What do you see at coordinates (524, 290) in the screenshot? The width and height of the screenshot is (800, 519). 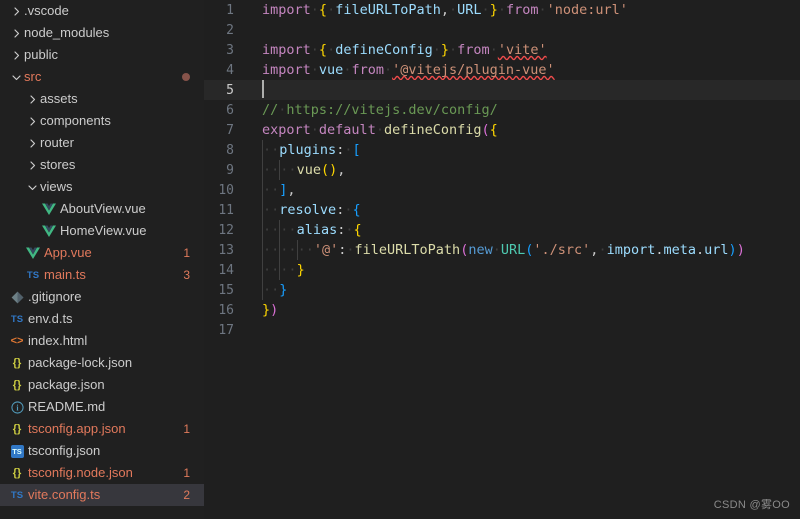 I see `line-content: ··}` at bounding box center [524, 290].